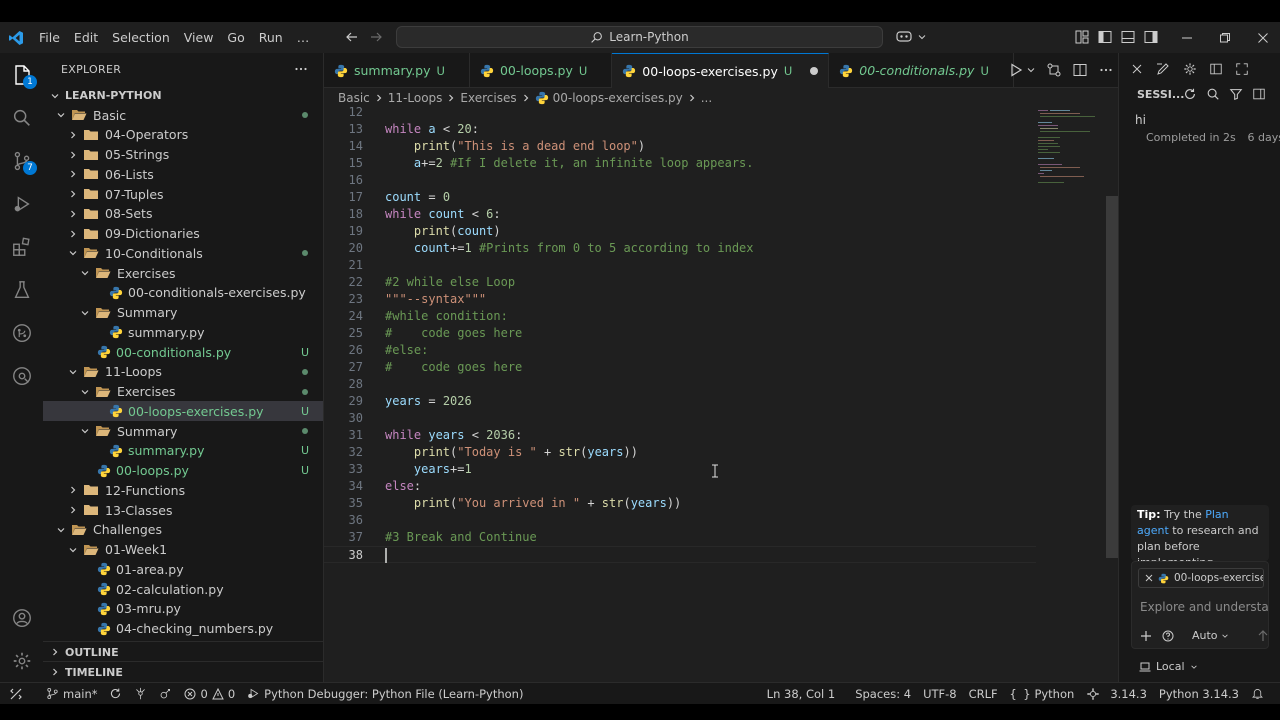 Image resolution: width=1280 pixels, height=720 pixels. What do you see at coordinates (1112, 377) in the screenshot?
I see `editor-scrollbar` at bounding box center [1112, 377].